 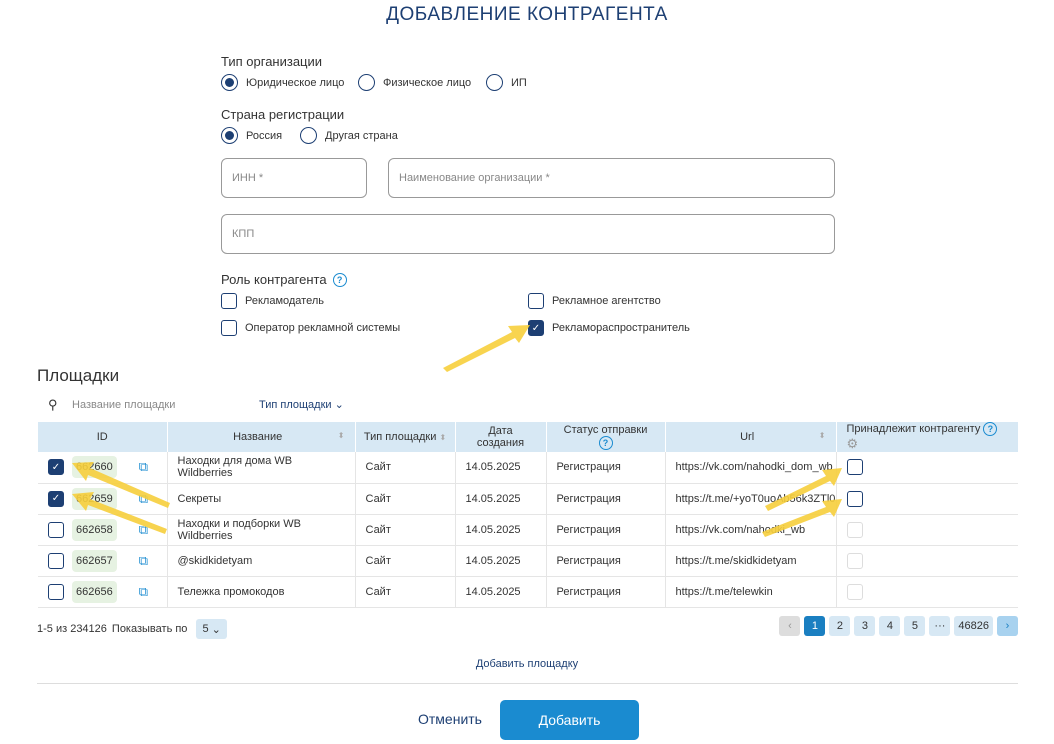 I want to click on radio-legal-entity: Юридическое лицо, so click(x=282, y=82).